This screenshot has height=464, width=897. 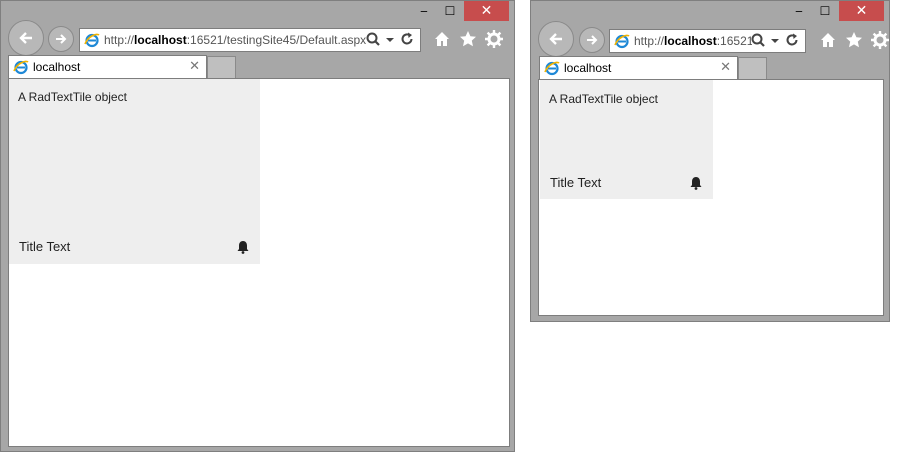 What do you see at coordinates (693, 41) in the screenshot?
I see `url-text: http://localhost:16521,` at bounding box center [693, 41].